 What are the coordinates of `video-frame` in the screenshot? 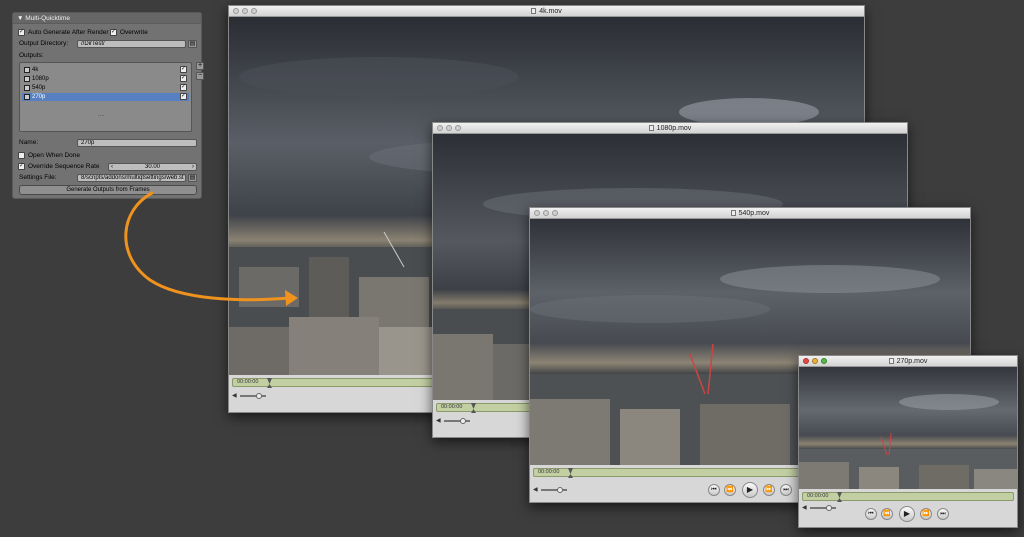 It's located at (908, 429).